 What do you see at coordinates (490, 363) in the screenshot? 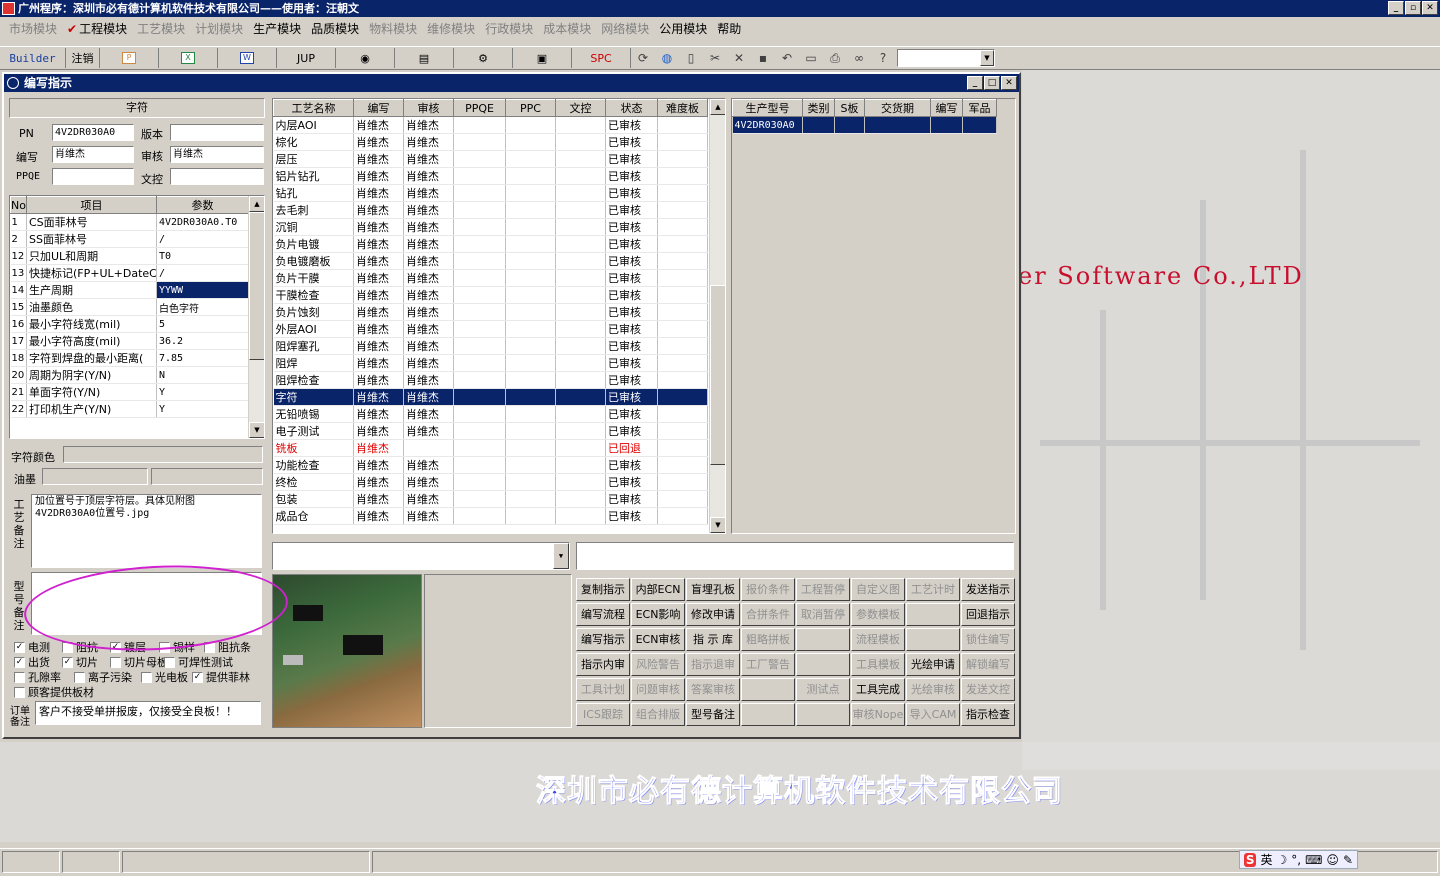
I see `table-row: 阻焊 肖维杰 肖维杰 已审核` at bounding box center [490, 363].